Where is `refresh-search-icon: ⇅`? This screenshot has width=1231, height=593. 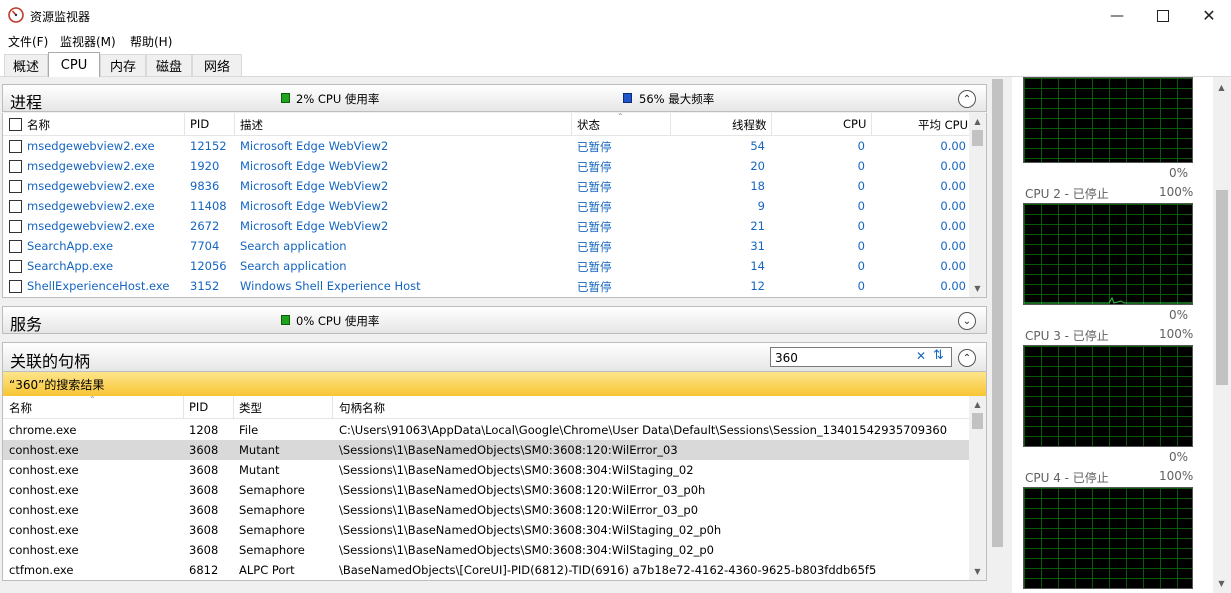
refresh-search-icon: ⇅ is located at coordinates (938, 355).